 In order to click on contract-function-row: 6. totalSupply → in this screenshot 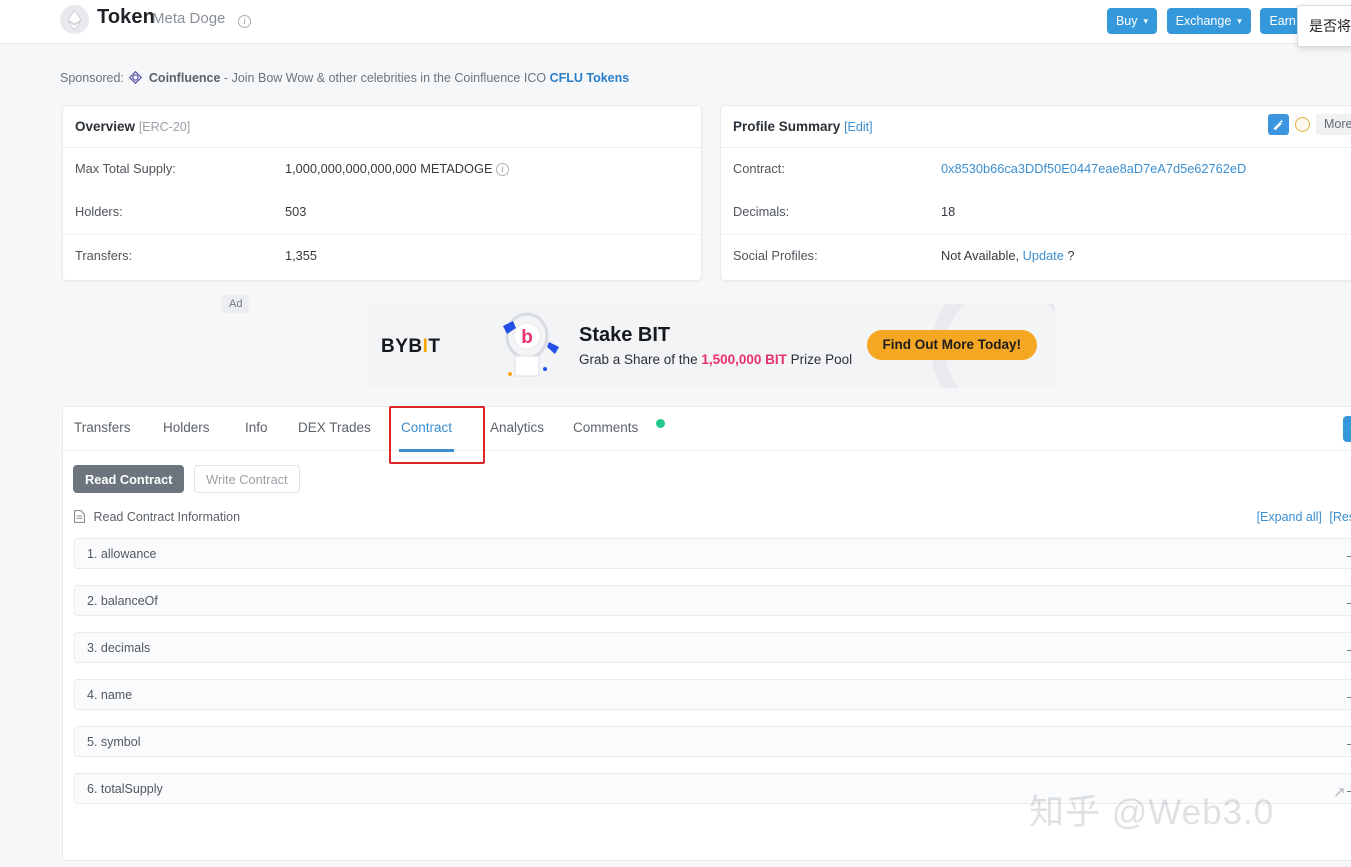, I will do `click(712, 788)`.